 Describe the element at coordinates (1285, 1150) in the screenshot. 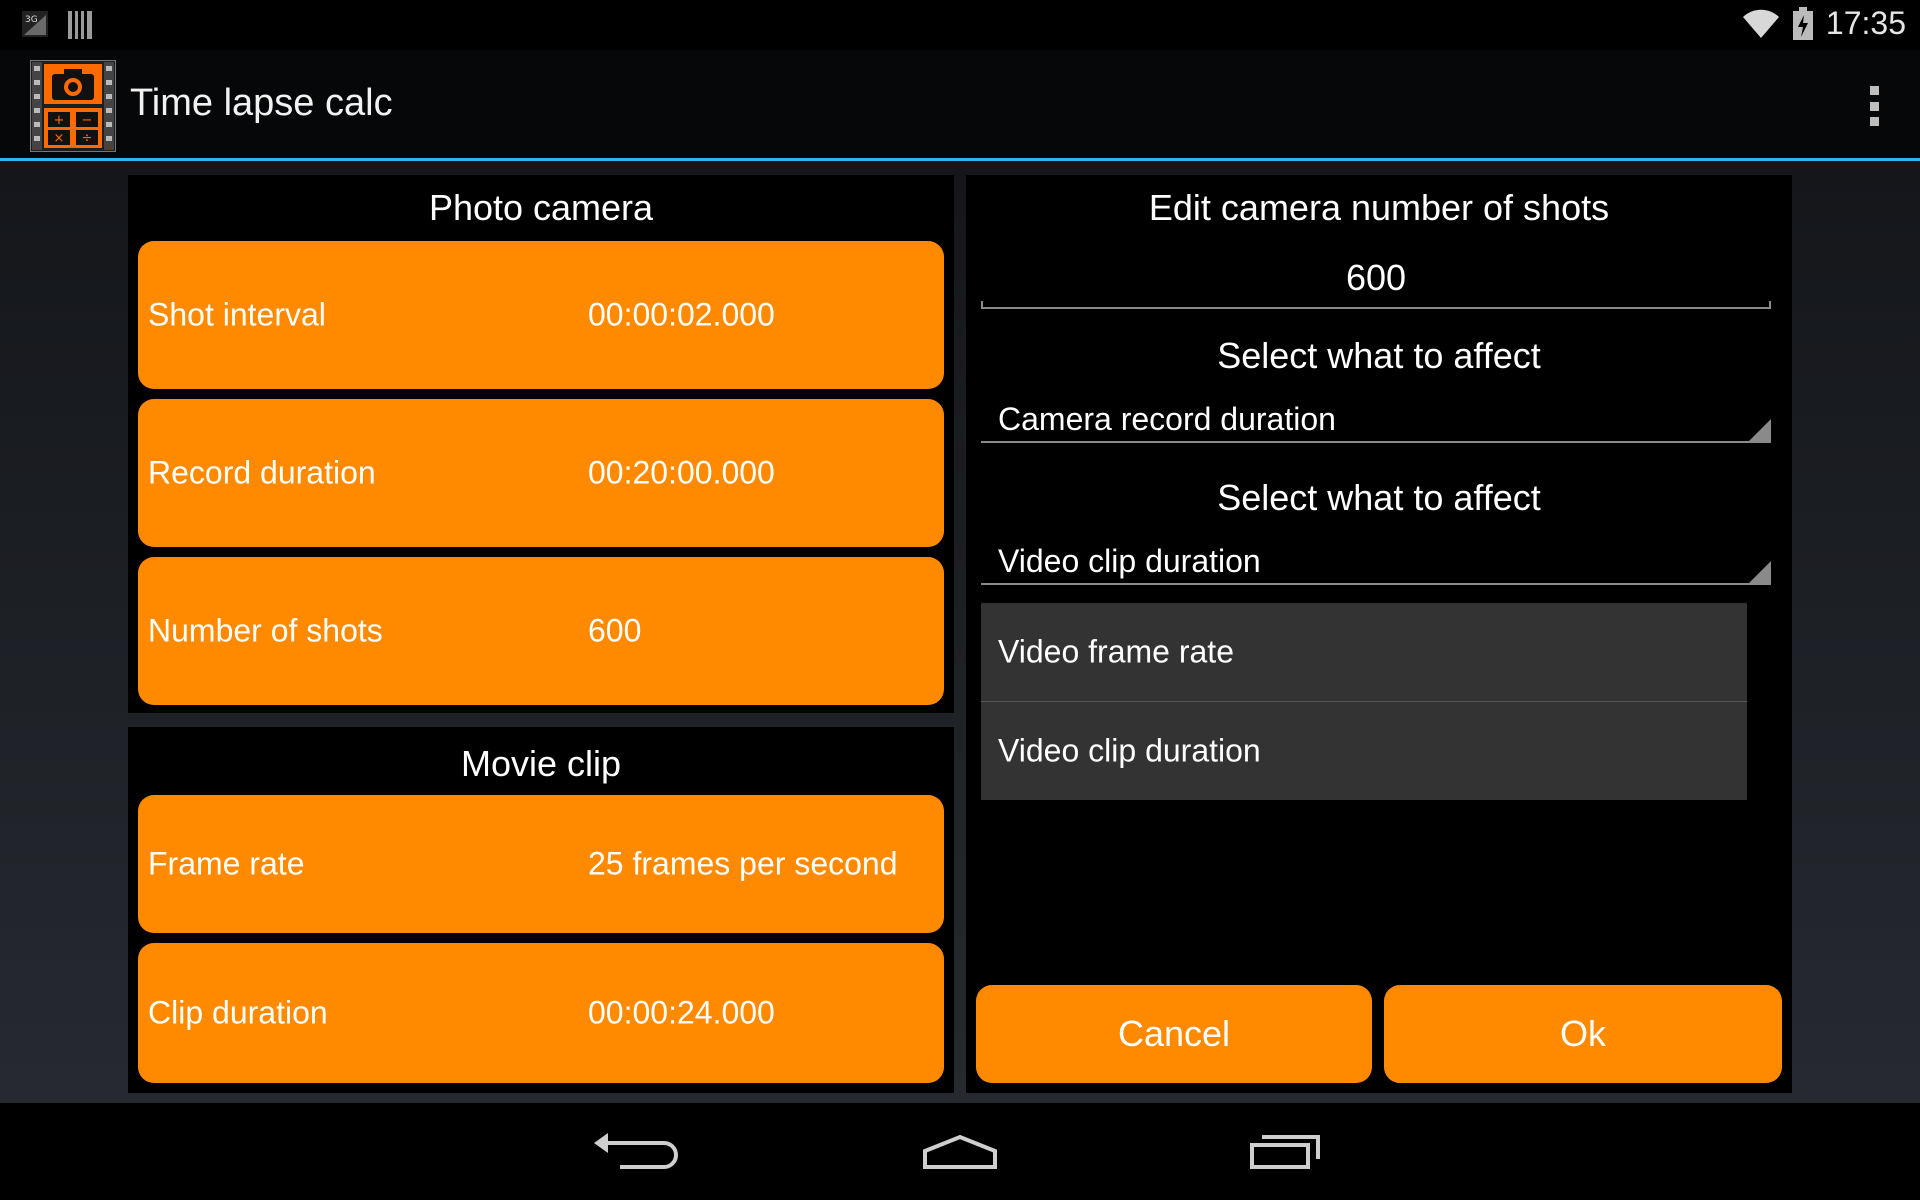

I see `recent-apps-icon` at that location.